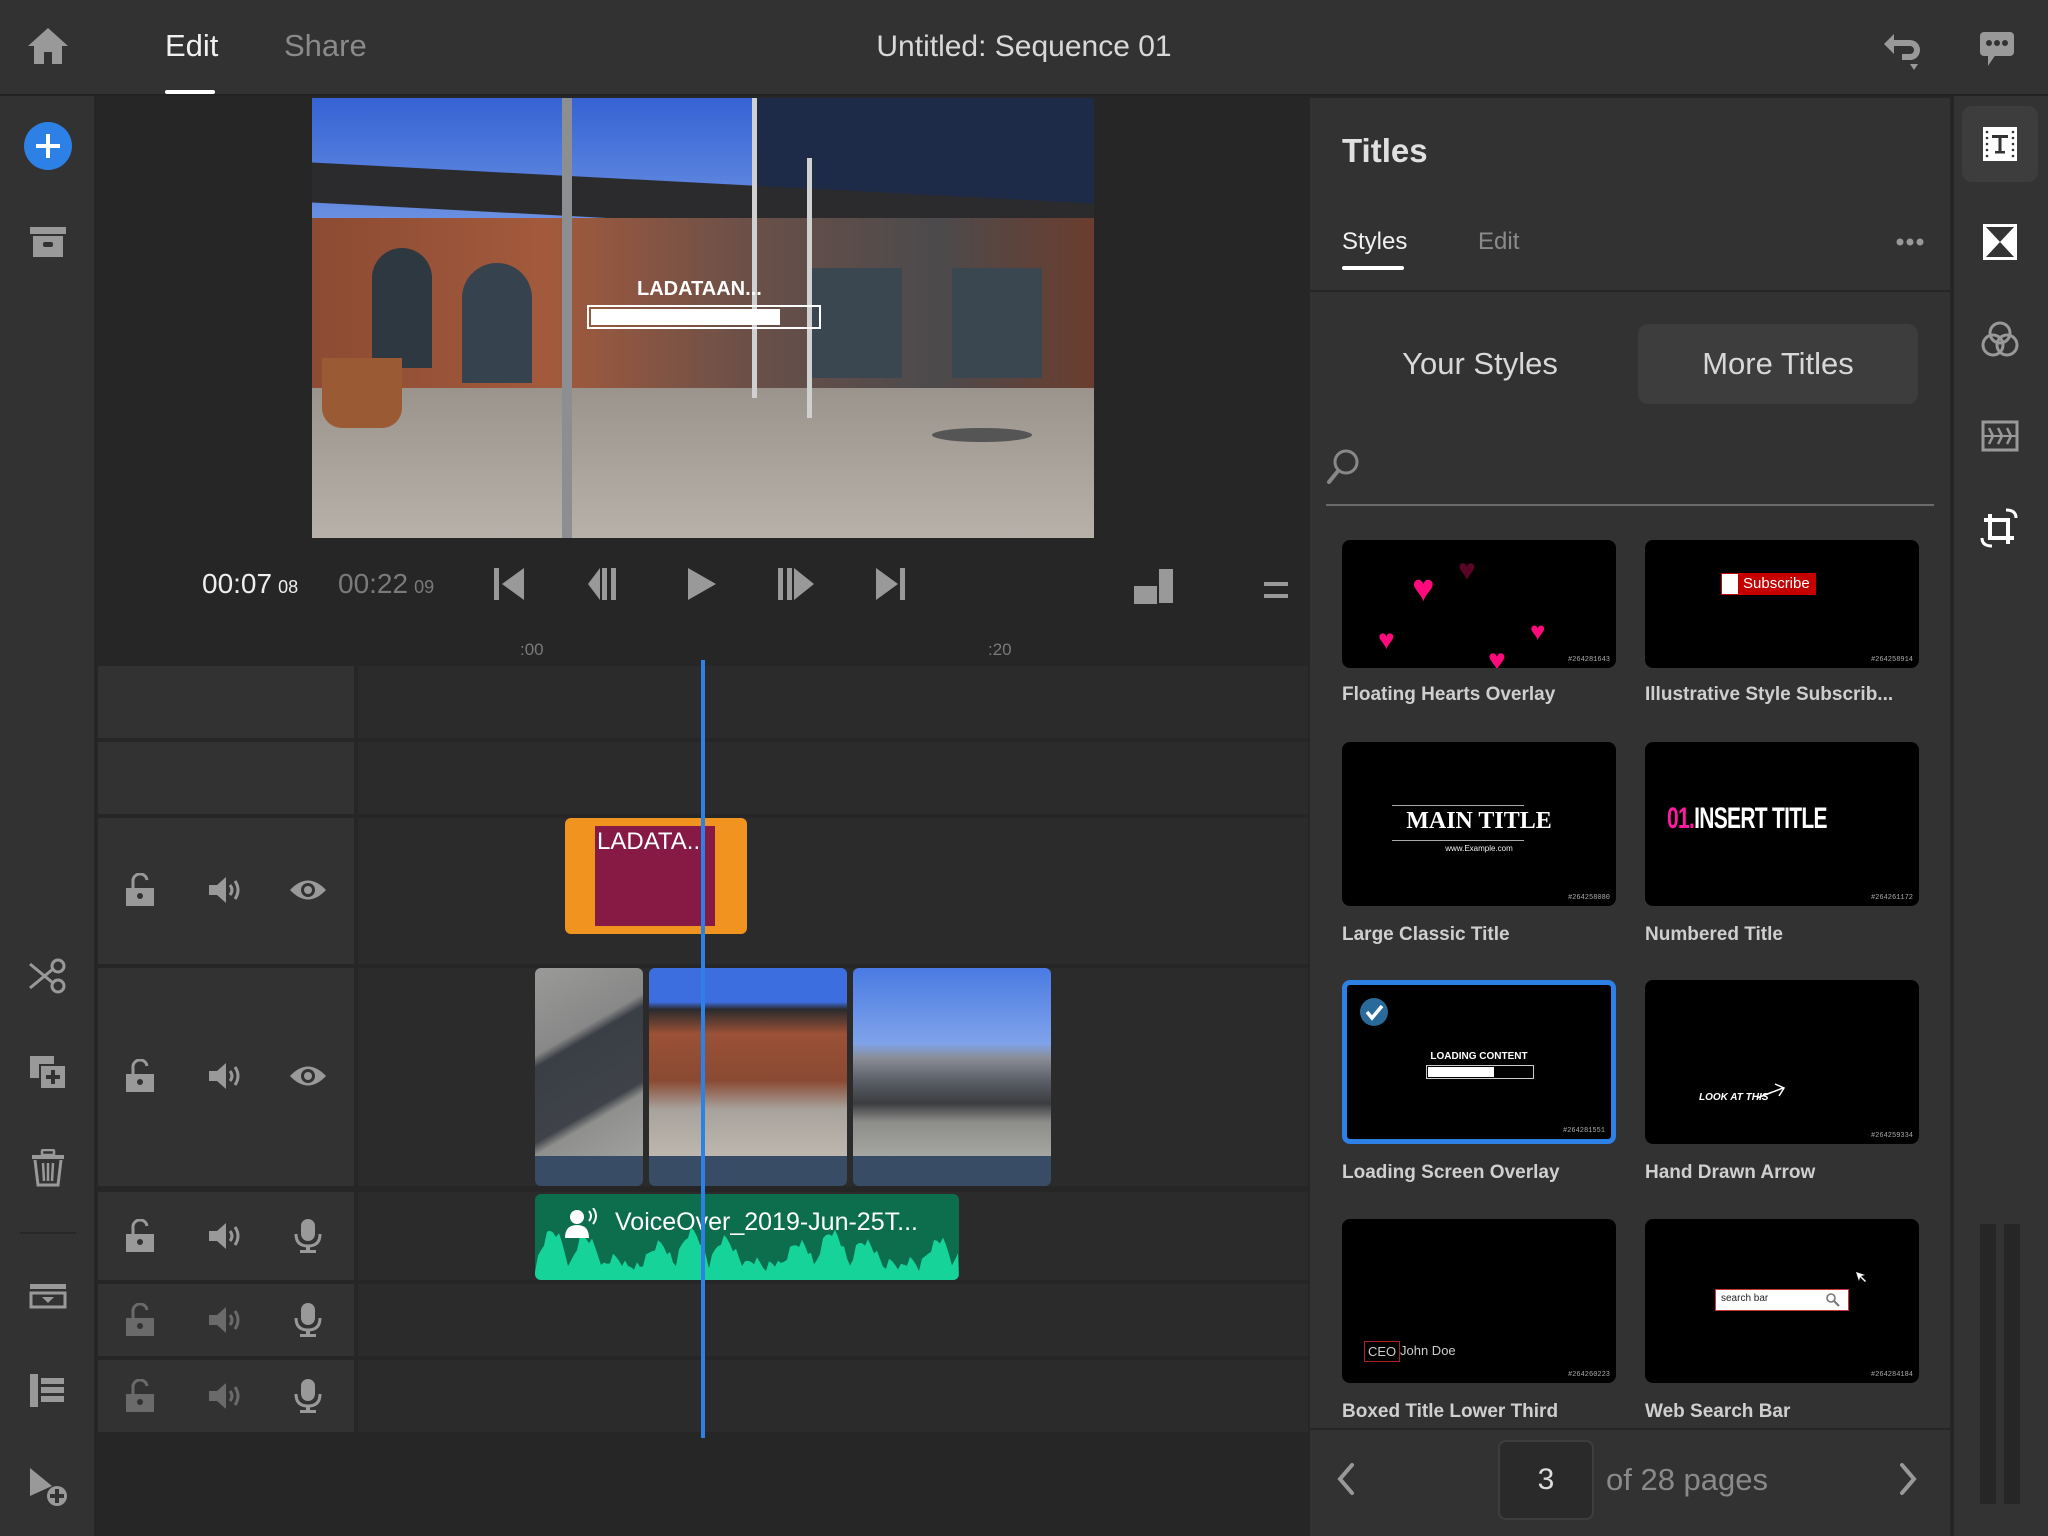 The width and height of the screenshot is (2048, 1536). I want to click on track-titles, so click(833, 891).